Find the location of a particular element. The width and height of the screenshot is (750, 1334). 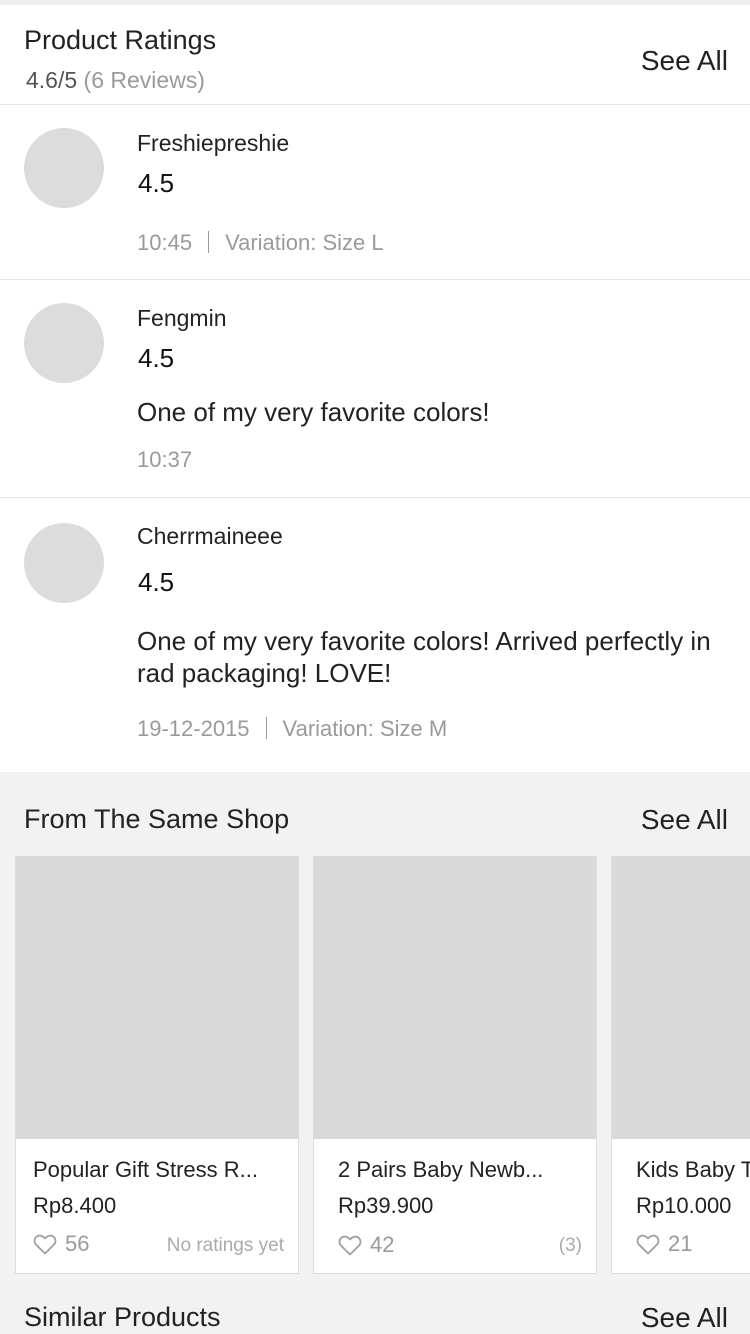

review-meta: 10:45 Variation: Size L is located at coordinates (260, 243).